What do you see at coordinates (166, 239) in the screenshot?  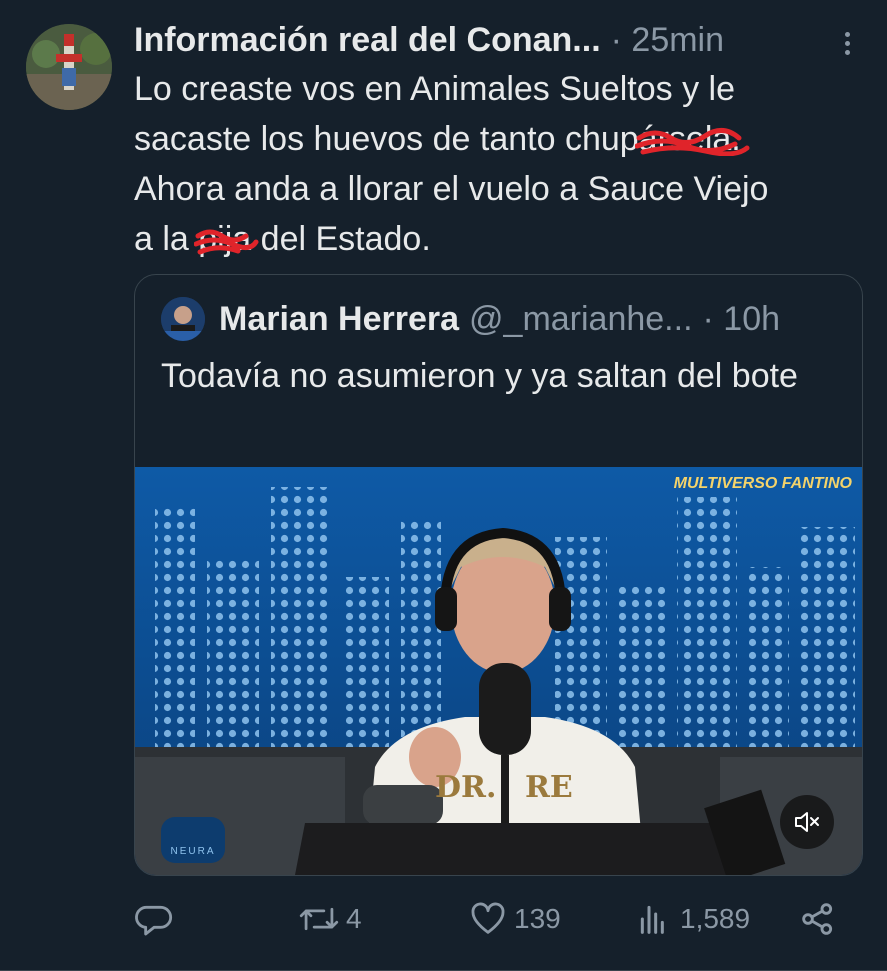 I see `tweet-text-line-4-start: a la` at bounding box center [166, 239].